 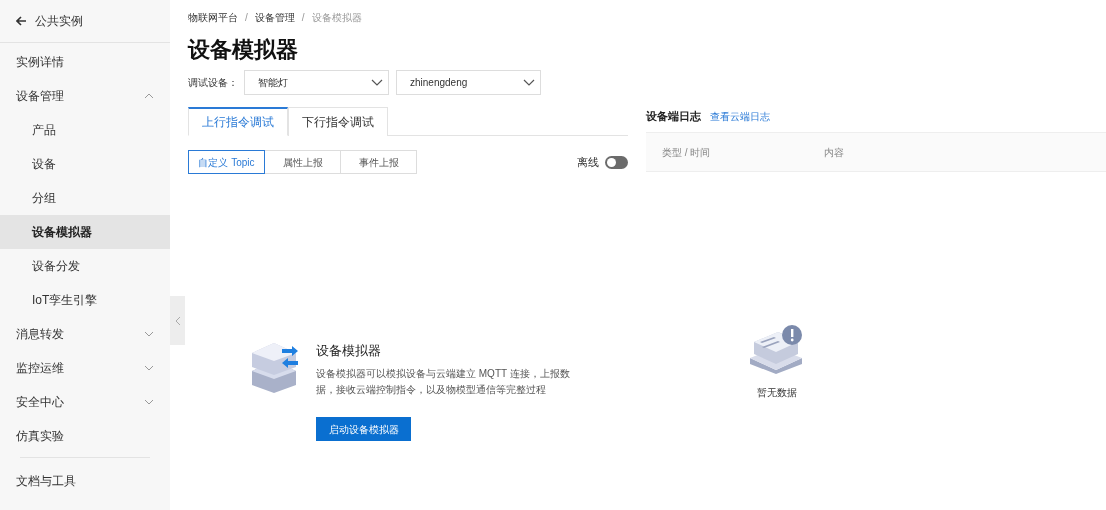 I want to click on column-header: 类型 / 时间, so click(x=687, y=152).